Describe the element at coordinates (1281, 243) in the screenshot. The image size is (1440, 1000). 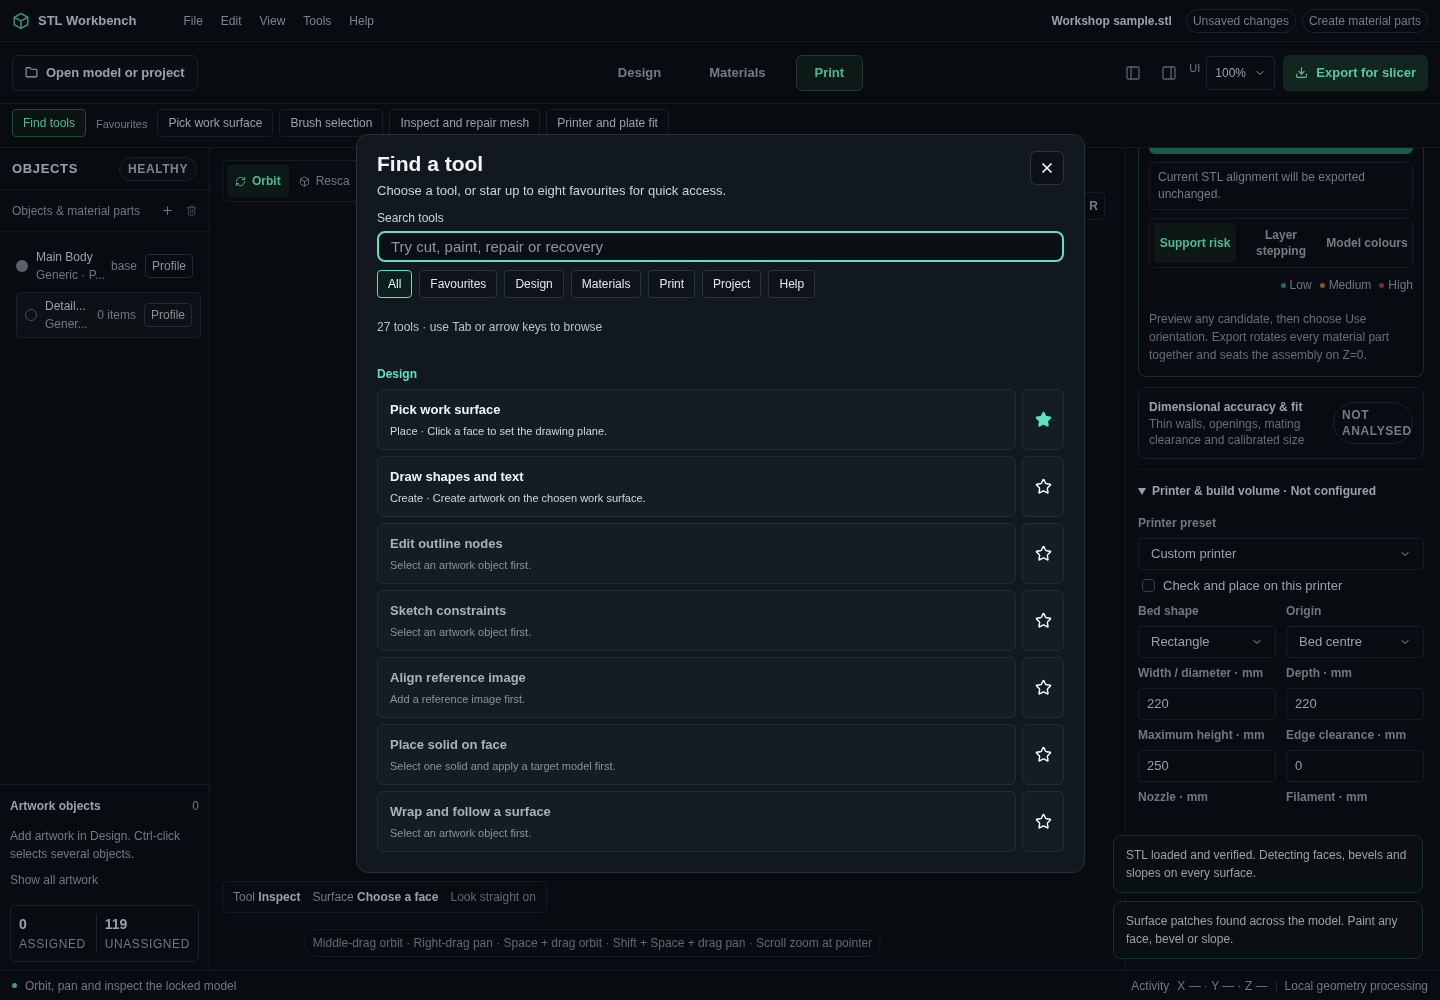
I see `preview-tab: Layer stepping` at that location.